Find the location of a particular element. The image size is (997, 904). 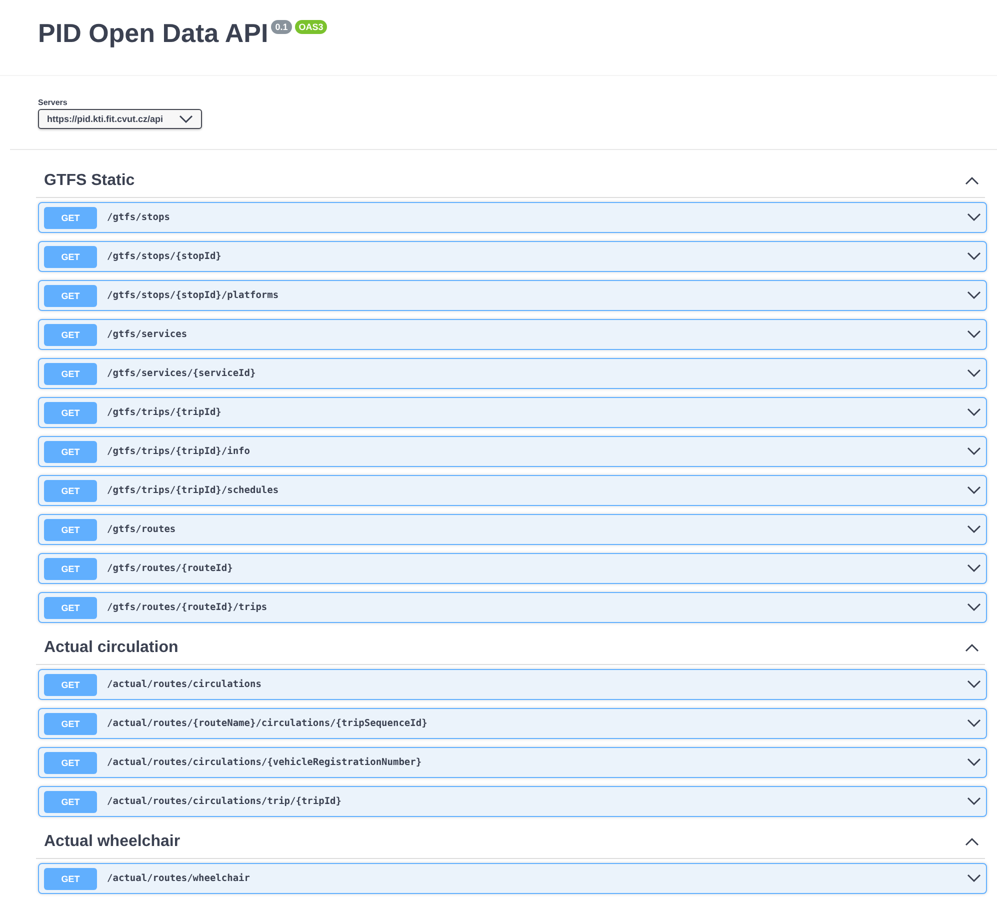

caret-icon is located at coordinates (186, 119).